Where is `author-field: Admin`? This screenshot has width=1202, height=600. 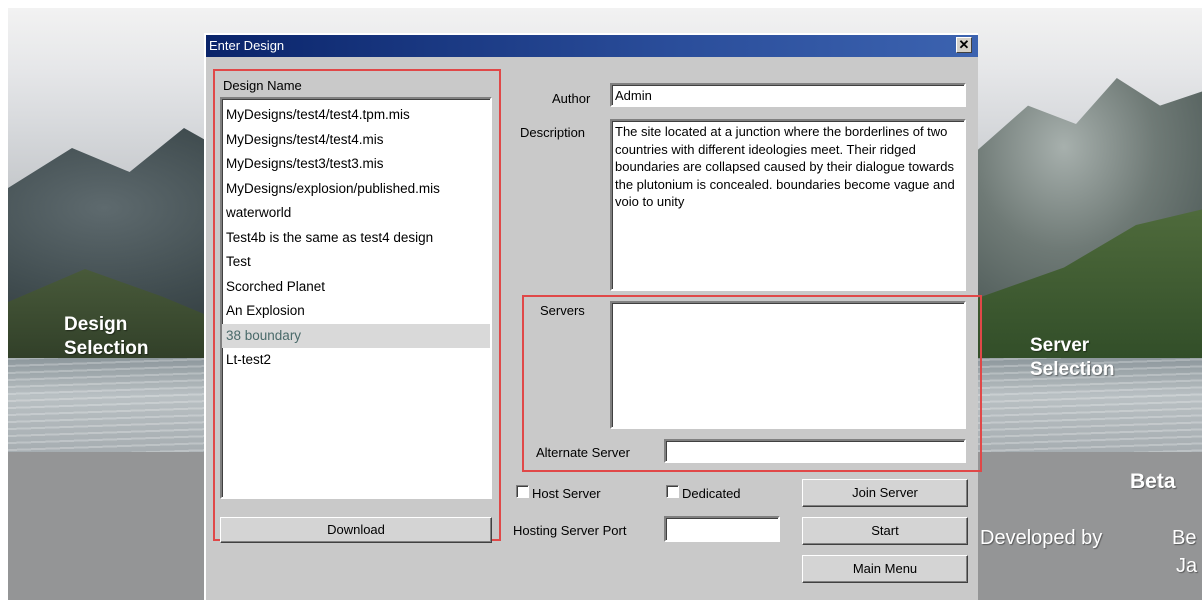 author-field: Admin is located at coordinates (788, 95).